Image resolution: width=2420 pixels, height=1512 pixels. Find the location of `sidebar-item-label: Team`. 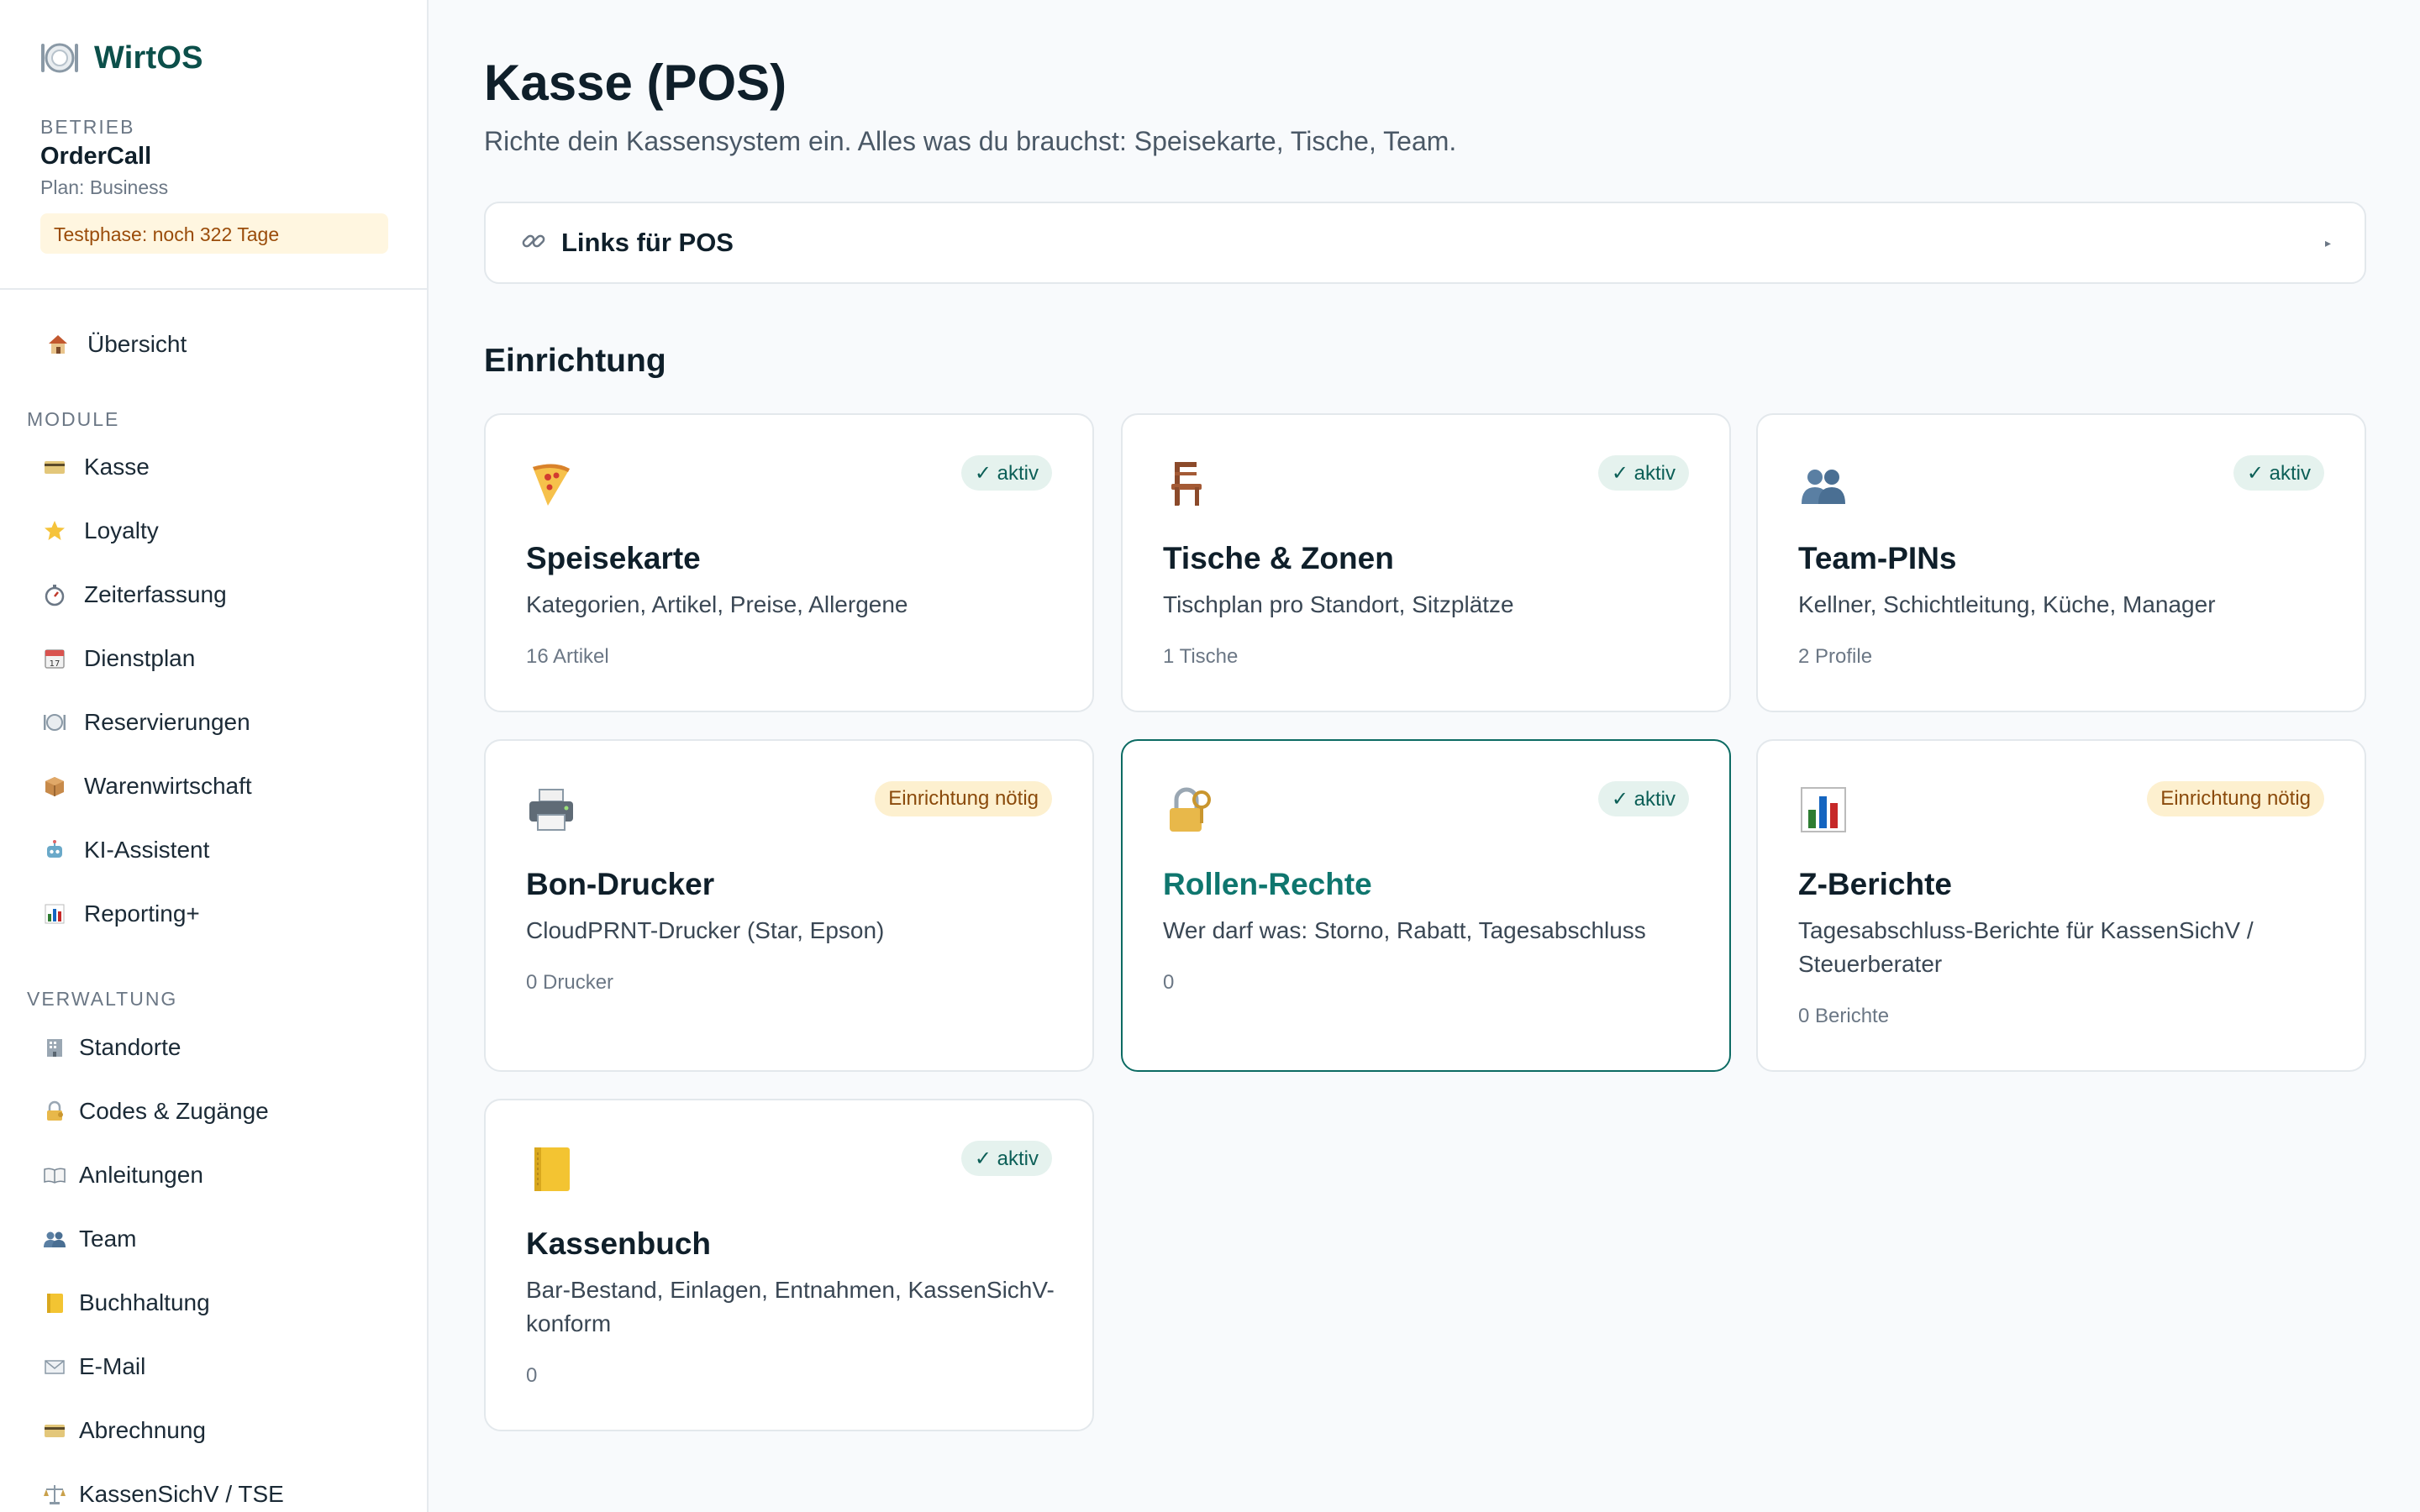

sidebar-item-label: Team is located at coordinates (108, 1239).